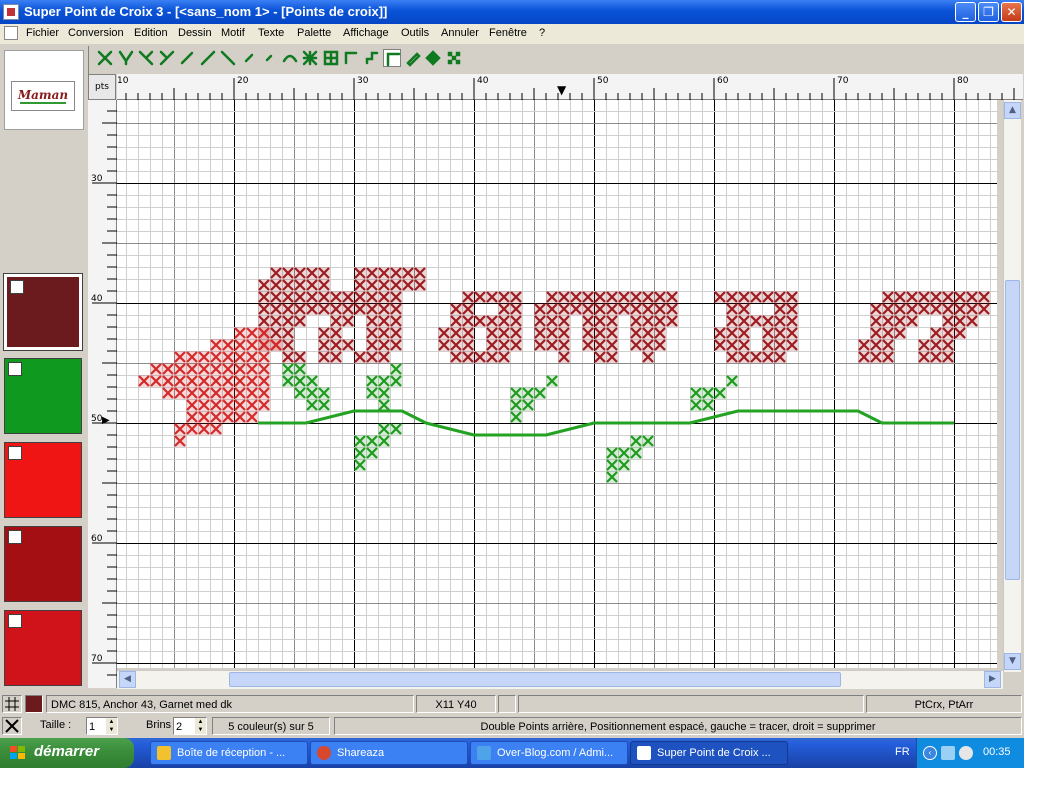  Describe the element at coordinates (331, 58) in the screenshot. I see `target-icon` at that location.